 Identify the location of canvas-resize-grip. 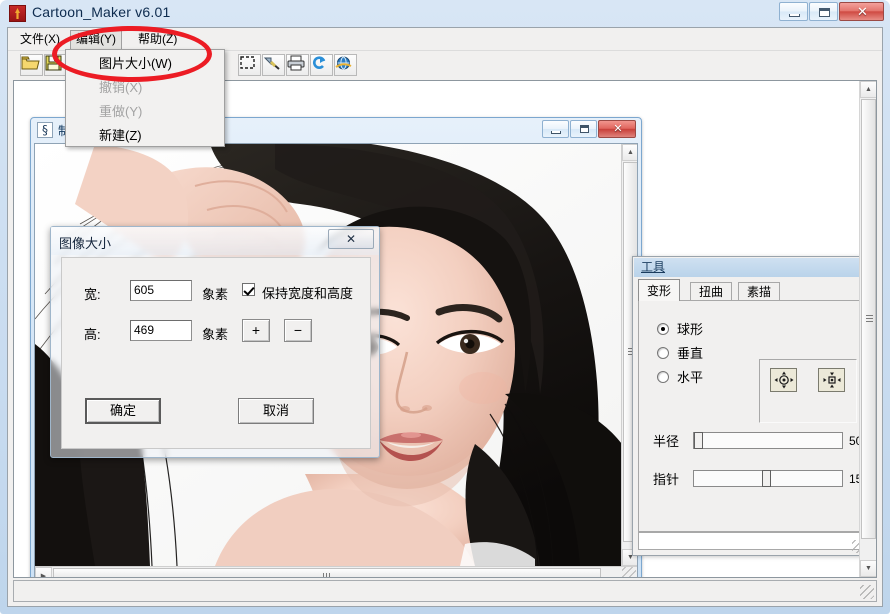
(629, 572).